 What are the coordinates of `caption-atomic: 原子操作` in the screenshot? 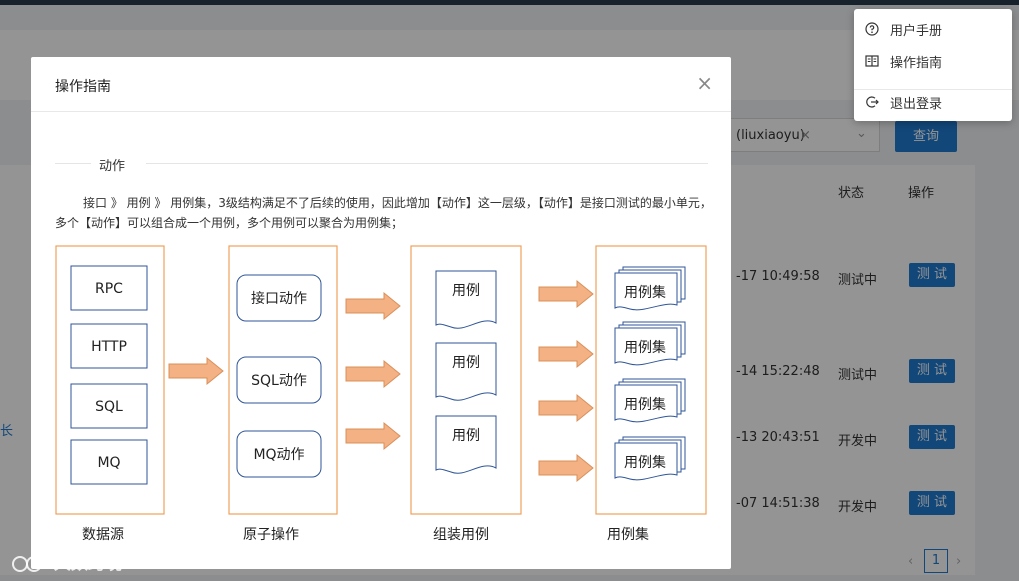 It's located at (271, 535).